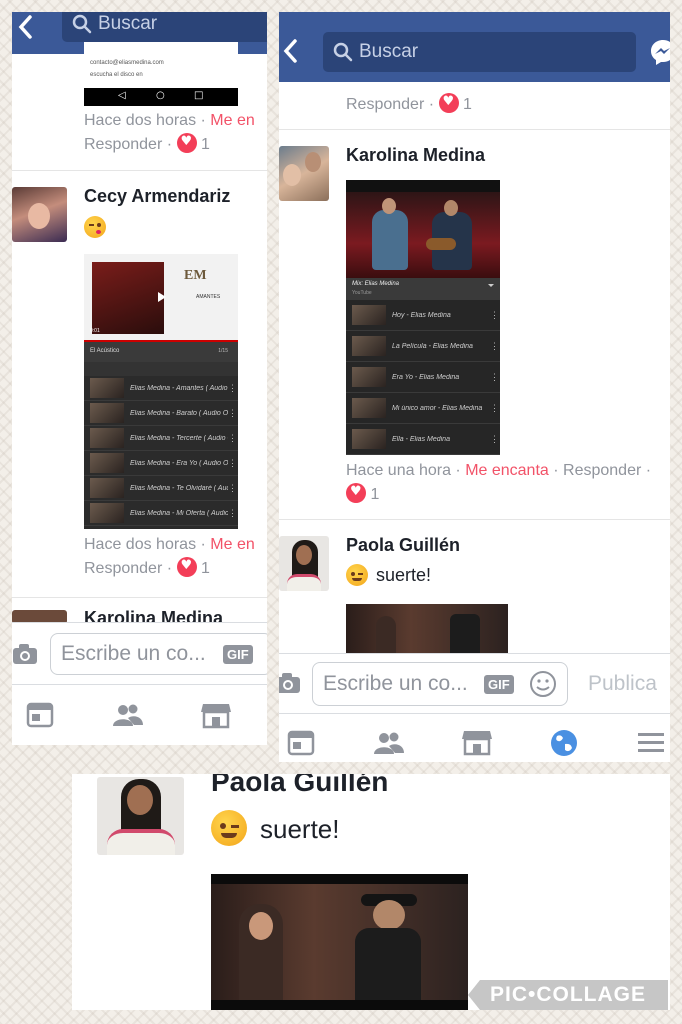 Image resolution: width=682 pixels, height=1024 pixels. Describe the element at coordinates (208, 297) in the screenshot. I see `video-caption: AMANTES` at that location.